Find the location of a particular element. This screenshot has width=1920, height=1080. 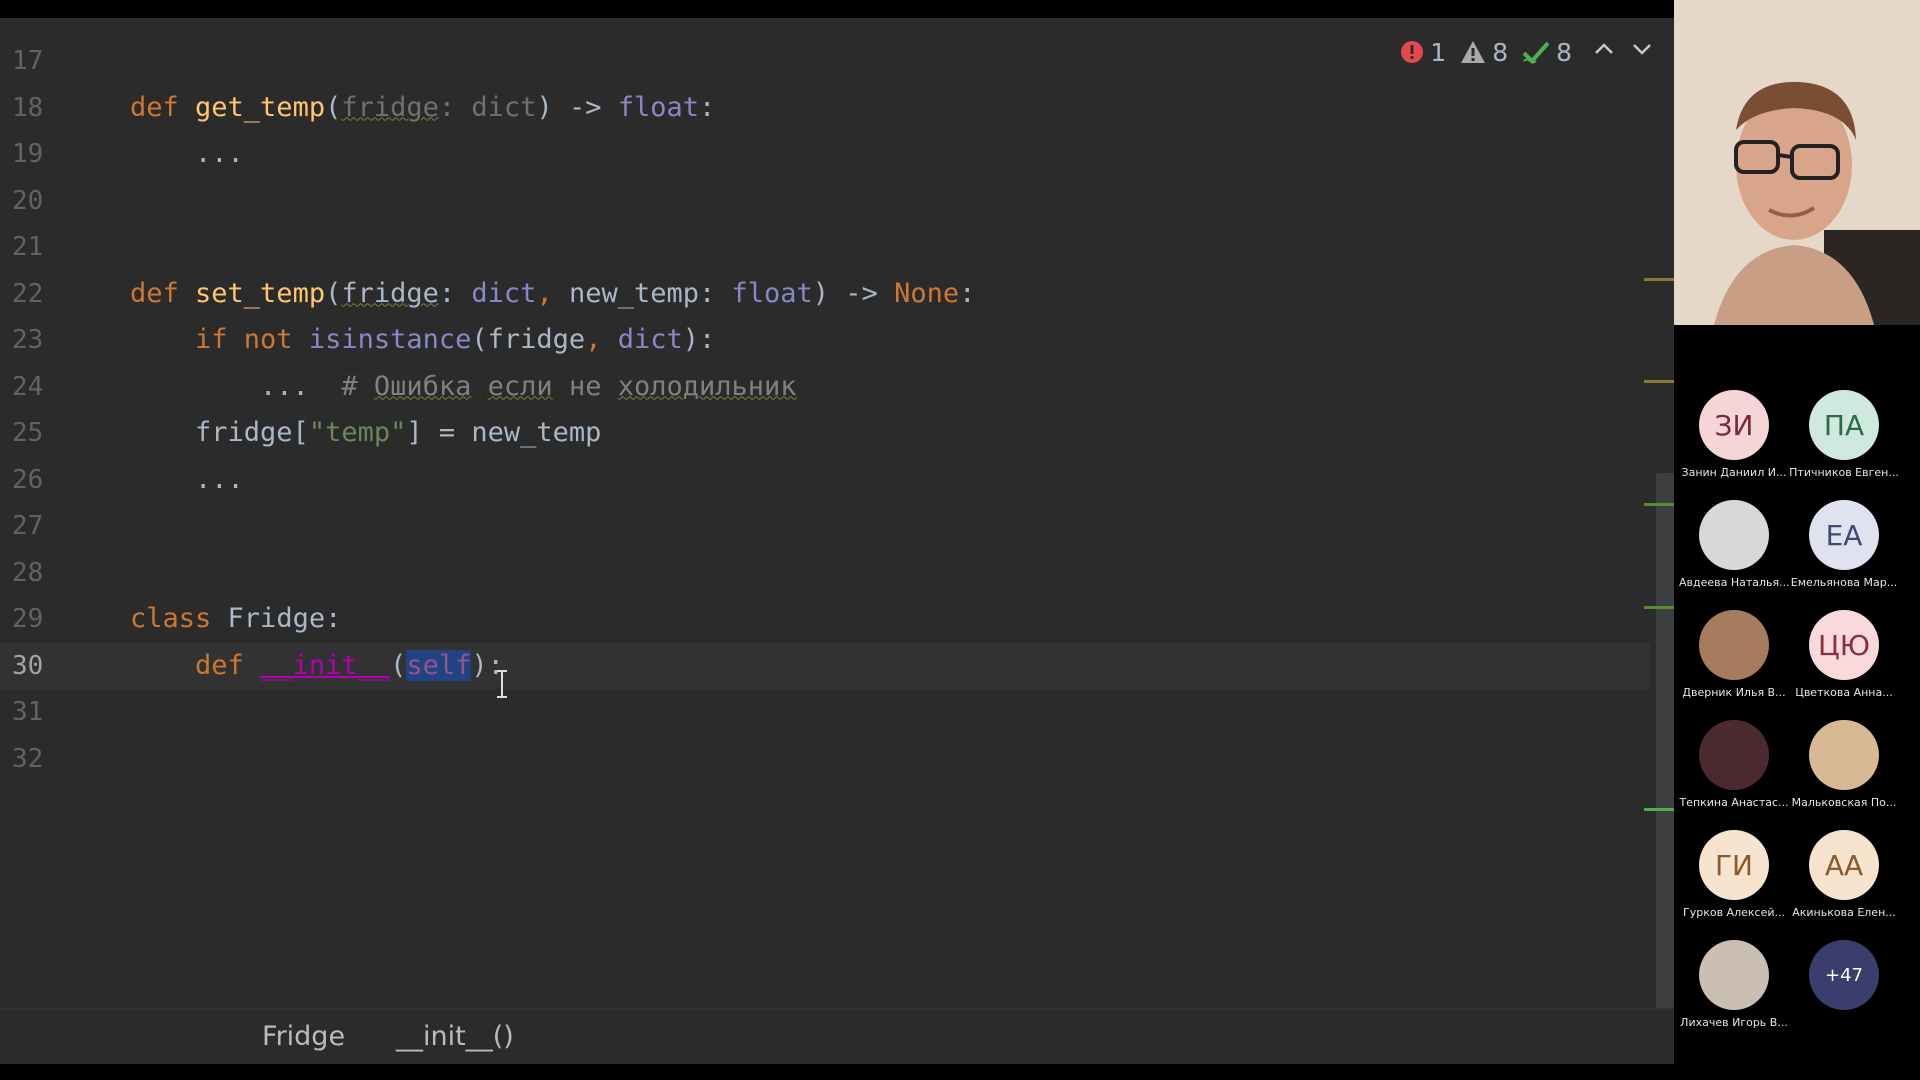

inspection-widget: 1 8 8 is located at coordinates (1527, 52).